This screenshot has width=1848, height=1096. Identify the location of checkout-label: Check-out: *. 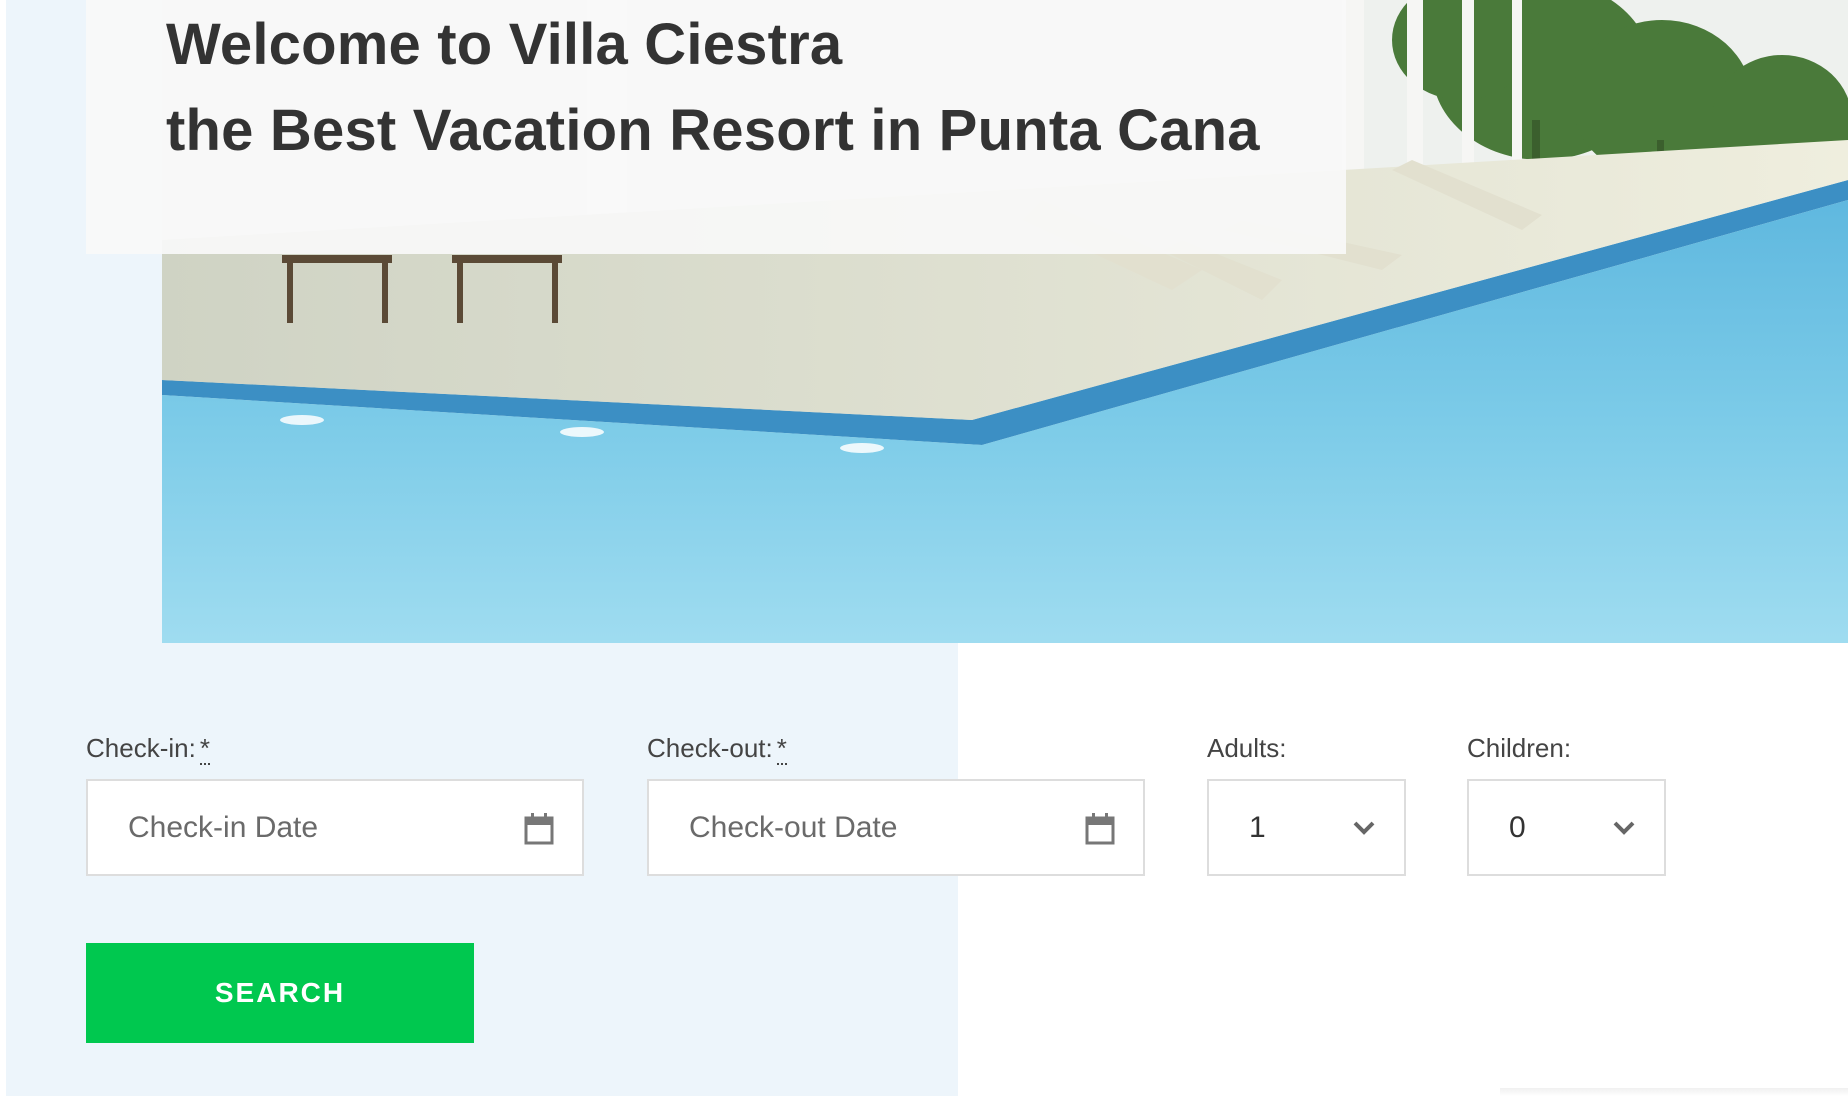
(717, 748).